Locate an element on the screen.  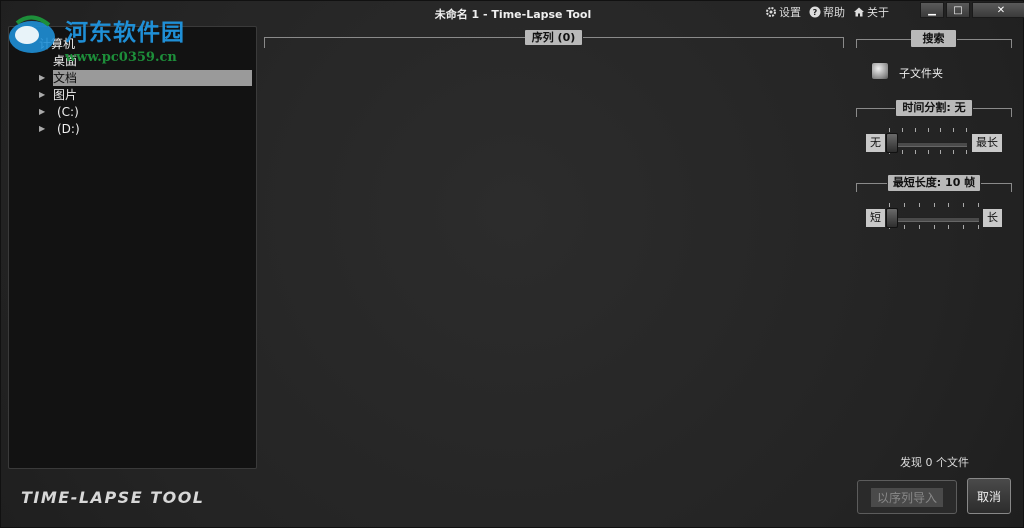
time-split-frame-right is located at coordinates (992, 112).